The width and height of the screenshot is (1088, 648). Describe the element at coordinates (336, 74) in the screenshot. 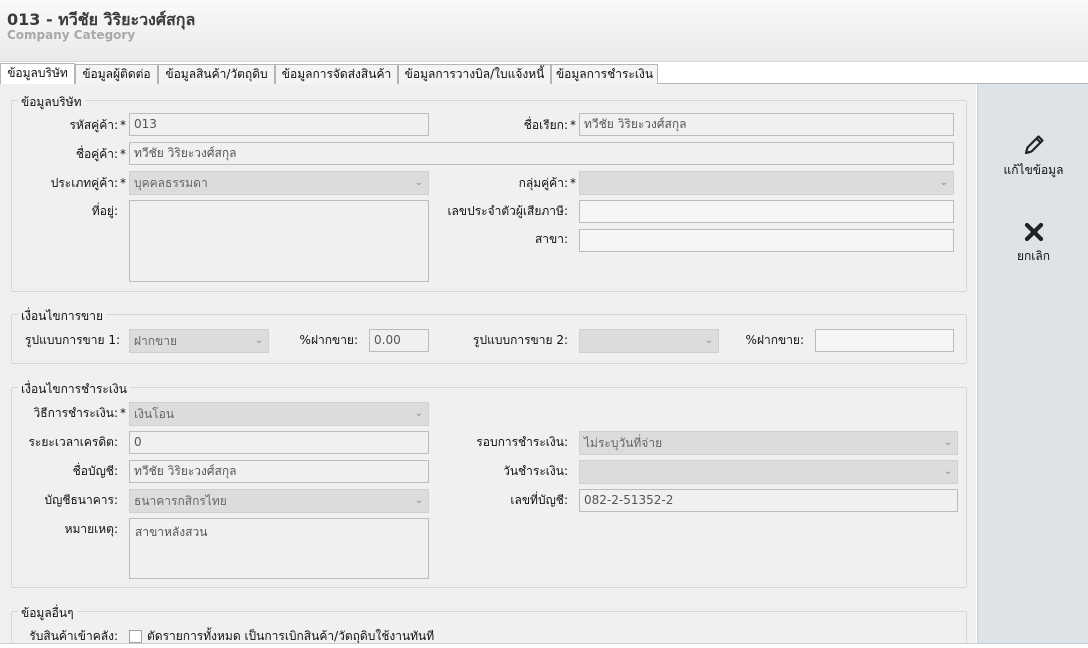

I see `tab-shipping: ข้อมูลการจัดส่งสินค้า` at that location.